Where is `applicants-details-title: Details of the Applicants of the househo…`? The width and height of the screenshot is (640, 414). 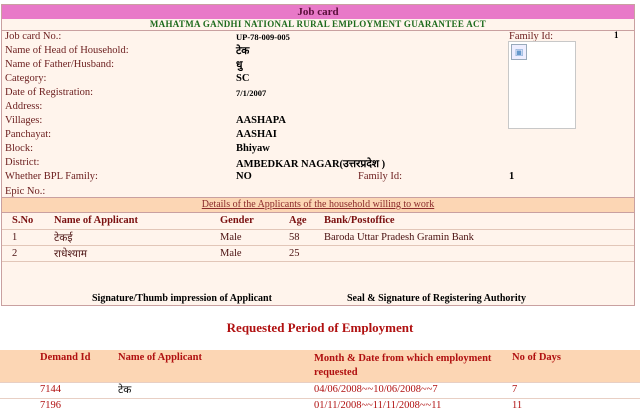
applicants-details-title: Details of the Applicants of the househo… is located at coordinates (318, 205).